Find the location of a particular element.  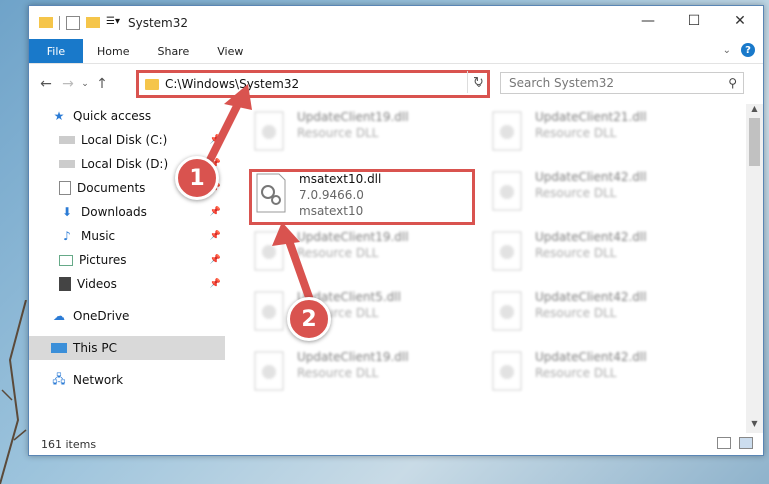

annotation-arrows is located at coordinates (257, 194).